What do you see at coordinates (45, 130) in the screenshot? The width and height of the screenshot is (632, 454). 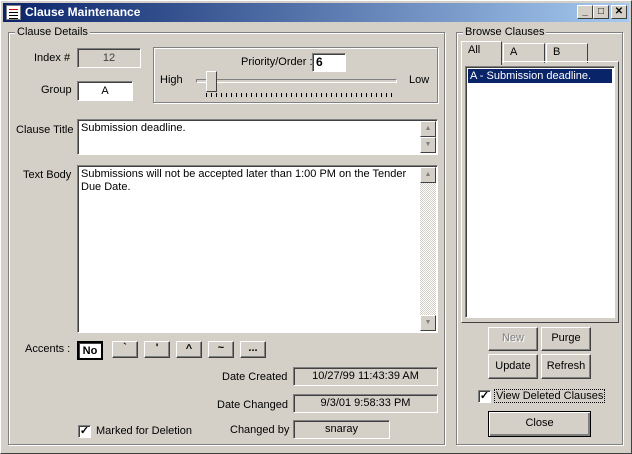 I see `clause-title-label: Clause Title` at bounding box center [45, 130].